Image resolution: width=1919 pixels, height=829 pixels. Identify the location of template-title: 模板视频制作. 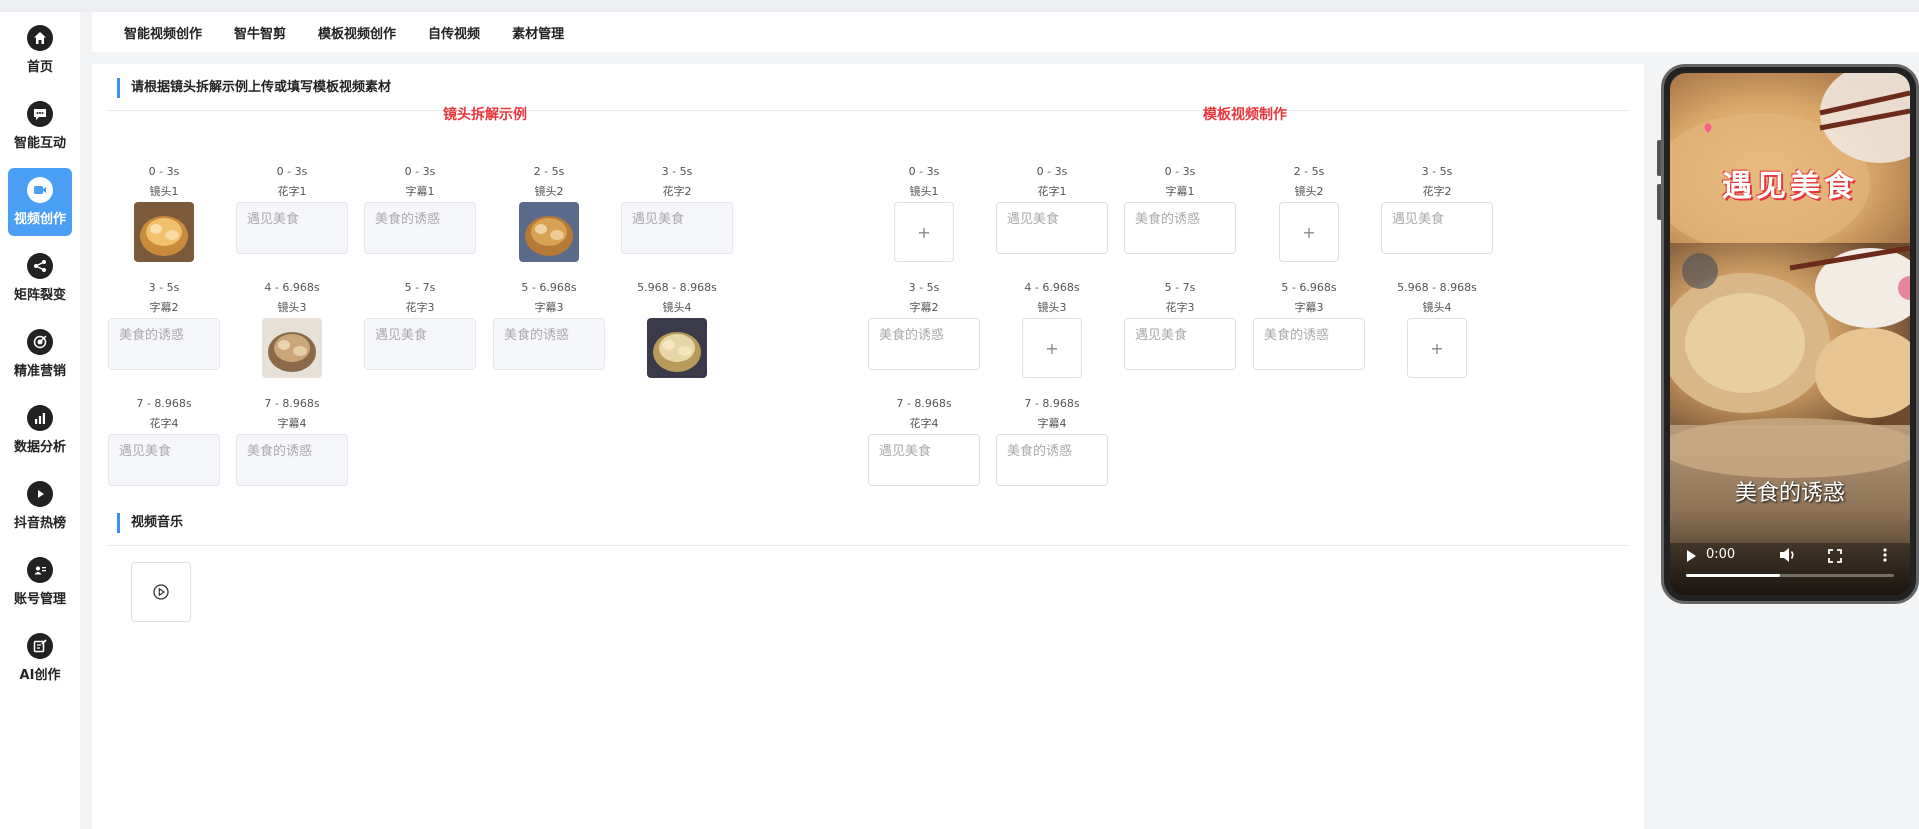
(1245, 115).